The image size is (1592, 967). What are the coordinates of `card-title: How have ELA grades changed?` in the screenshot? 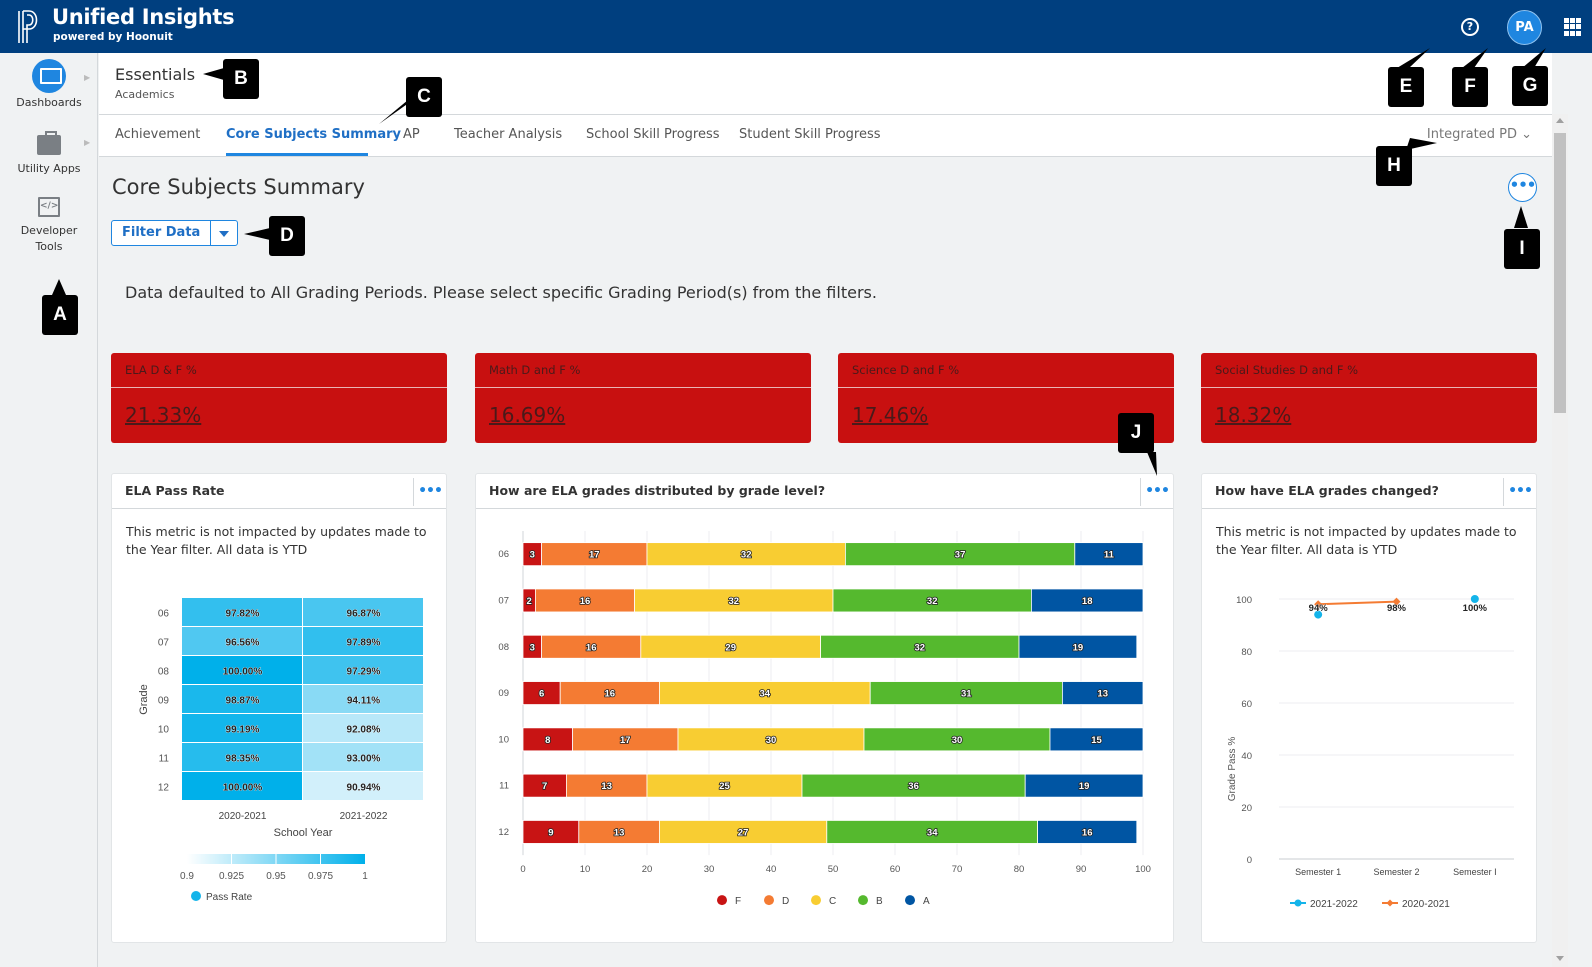 It's located at (1327, 490).